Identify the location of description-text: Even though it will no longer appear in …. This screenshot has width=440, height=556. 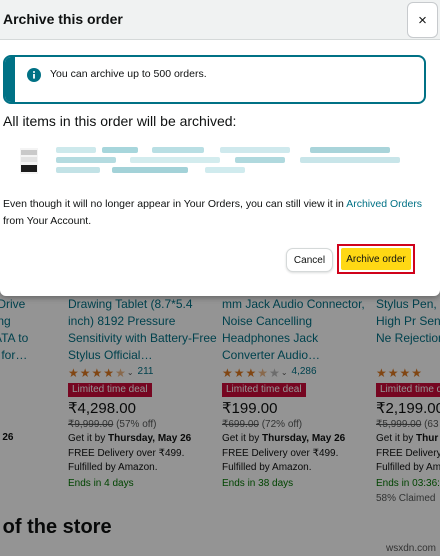
(175, 204).